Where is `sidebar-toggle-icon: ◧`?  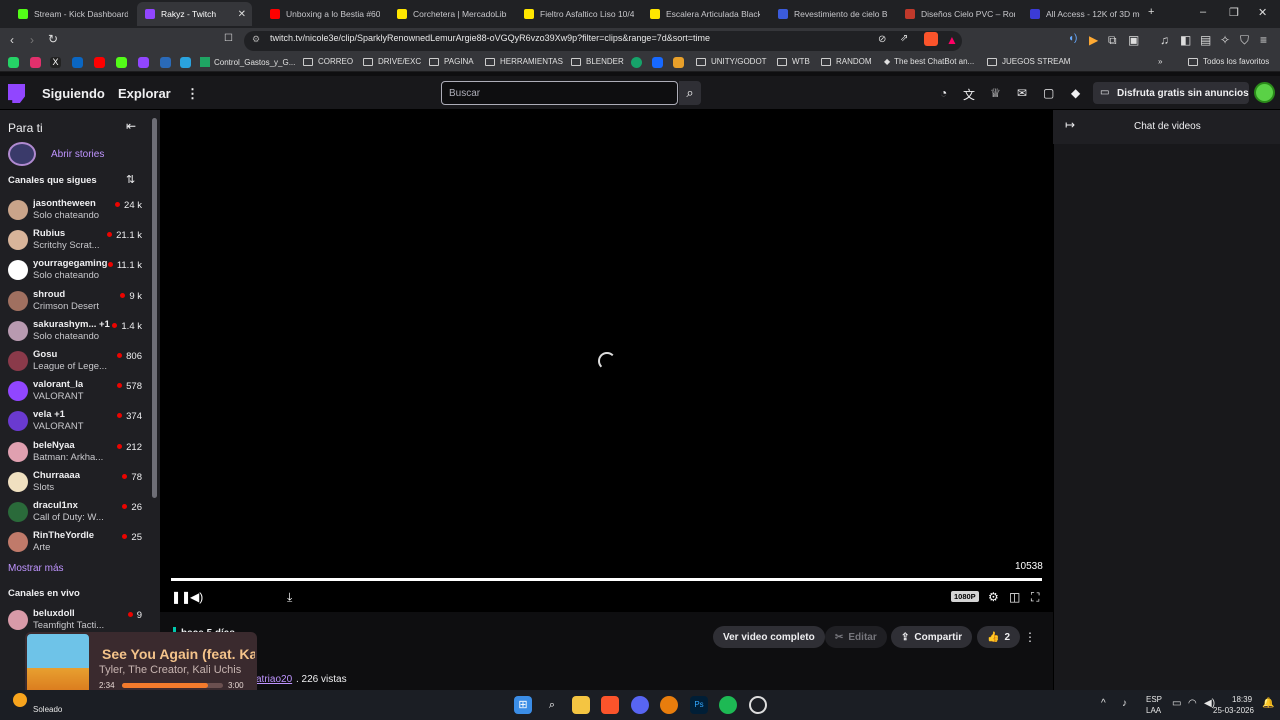 sidebar-toggle-icon: ◧ is located at coordinates (1185, 40).